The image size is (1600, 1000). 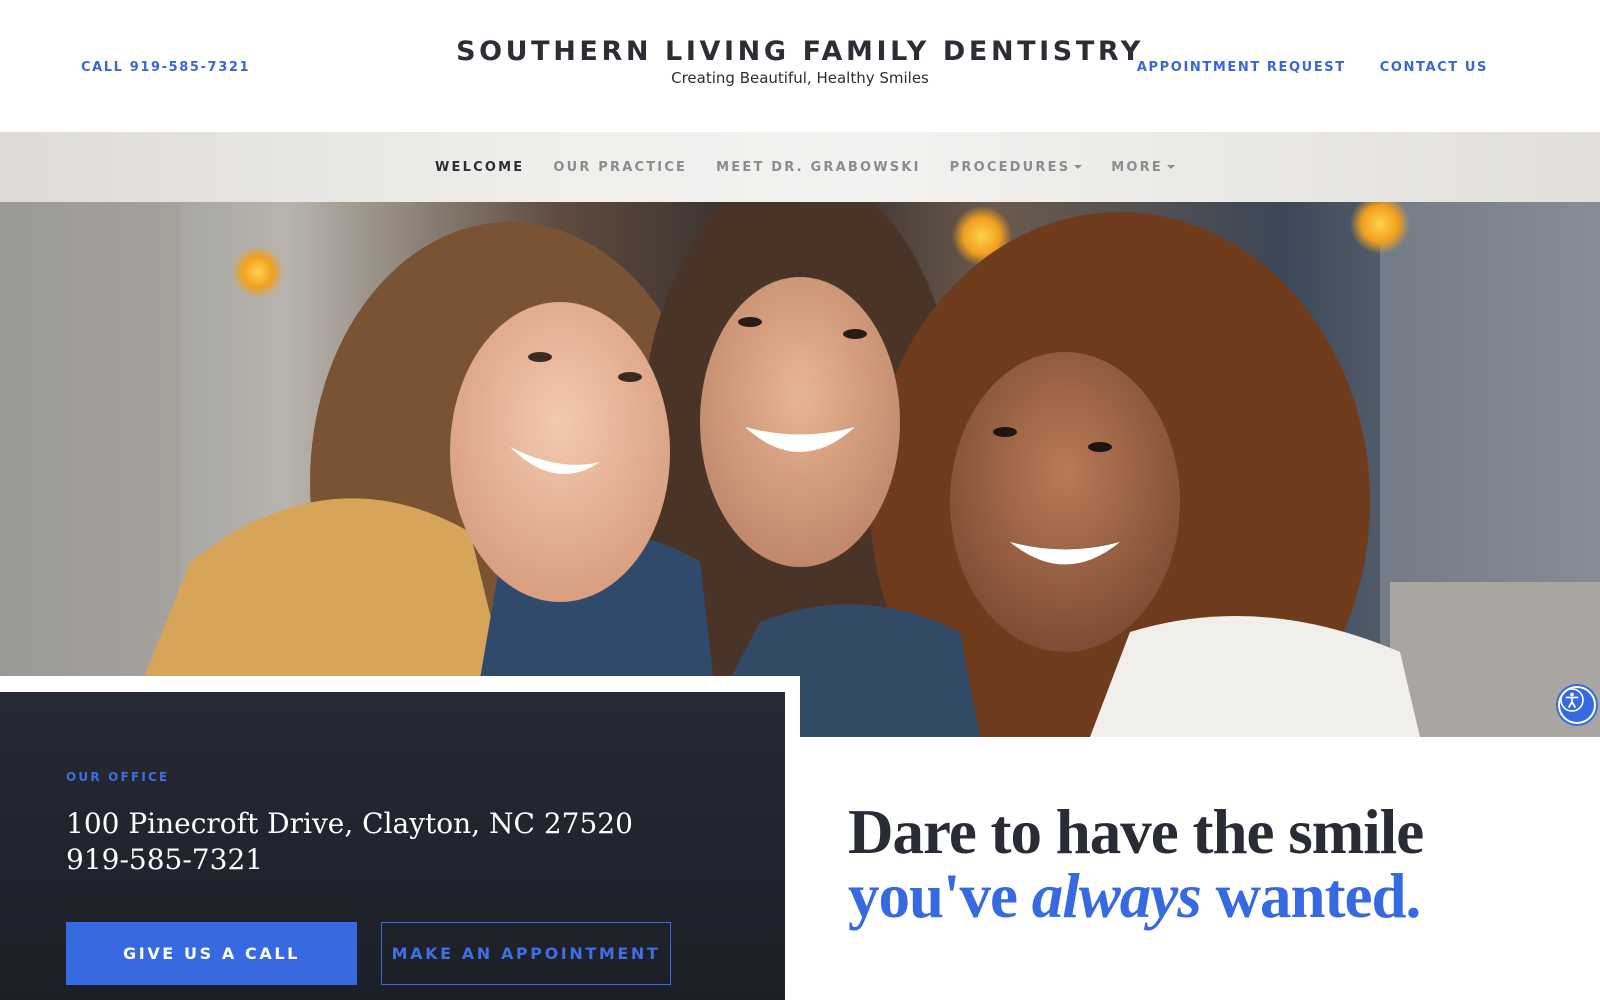 I want to click on headline-text: you've, so click(x=940, y=896).